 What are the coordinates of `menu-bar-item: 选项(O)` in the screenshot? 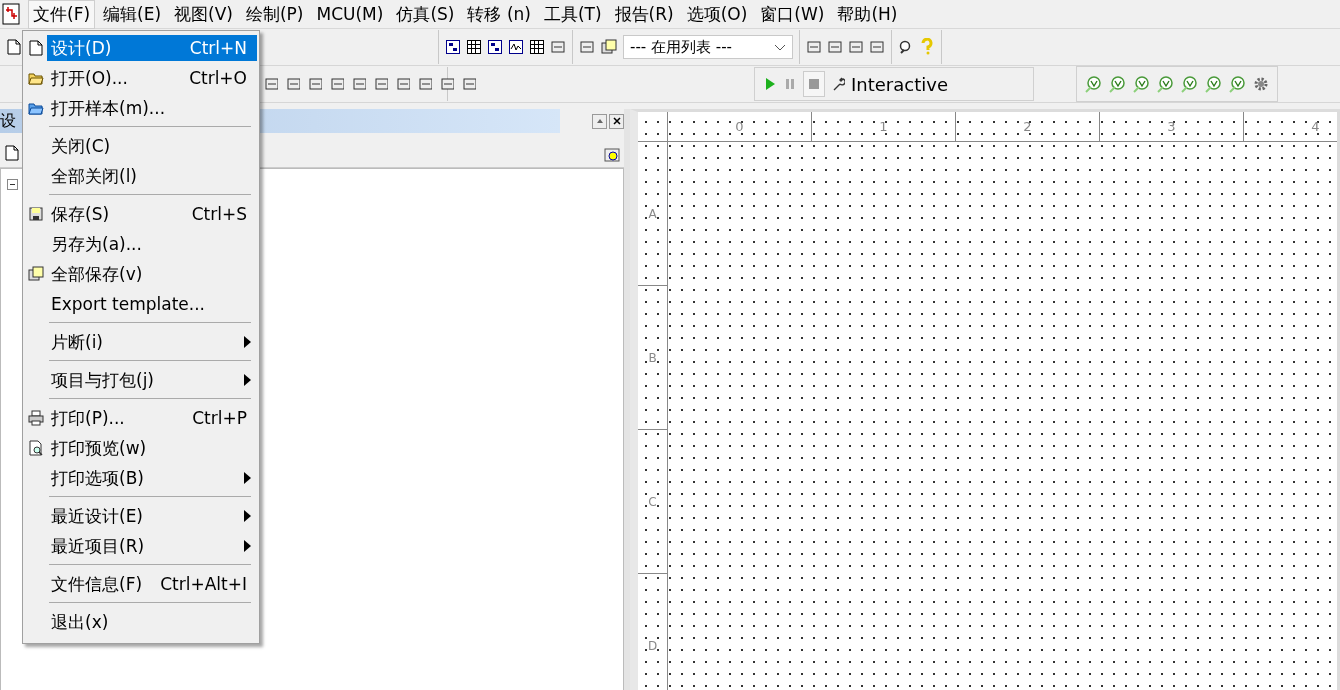 It's located at (717, 14).